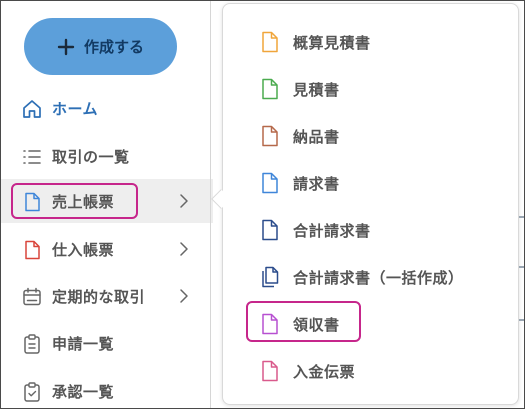  Describe the element at coordinates (99, 296) in the screenshot. I see `sidebar-item-label: 定期的な取引` at that location.